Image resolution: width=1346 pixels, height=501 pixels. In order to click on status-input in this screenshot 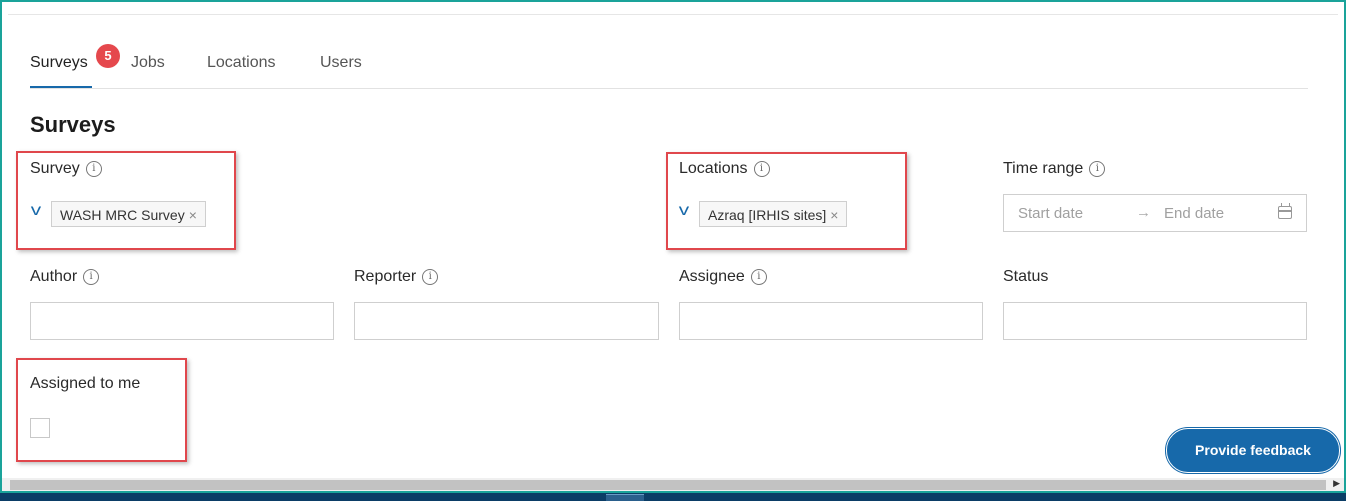, I will do `click(1155, 321)`.